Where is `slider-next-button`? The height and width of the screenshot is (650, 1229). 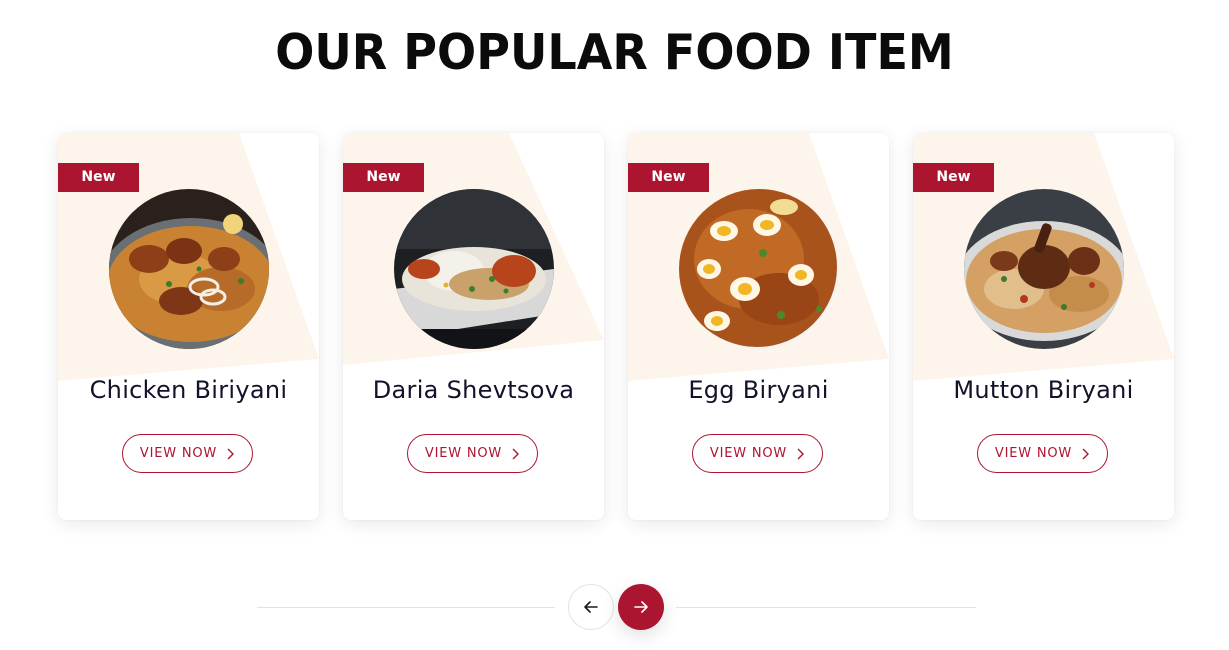
slider-next-button is located at coordinates (641, 607).